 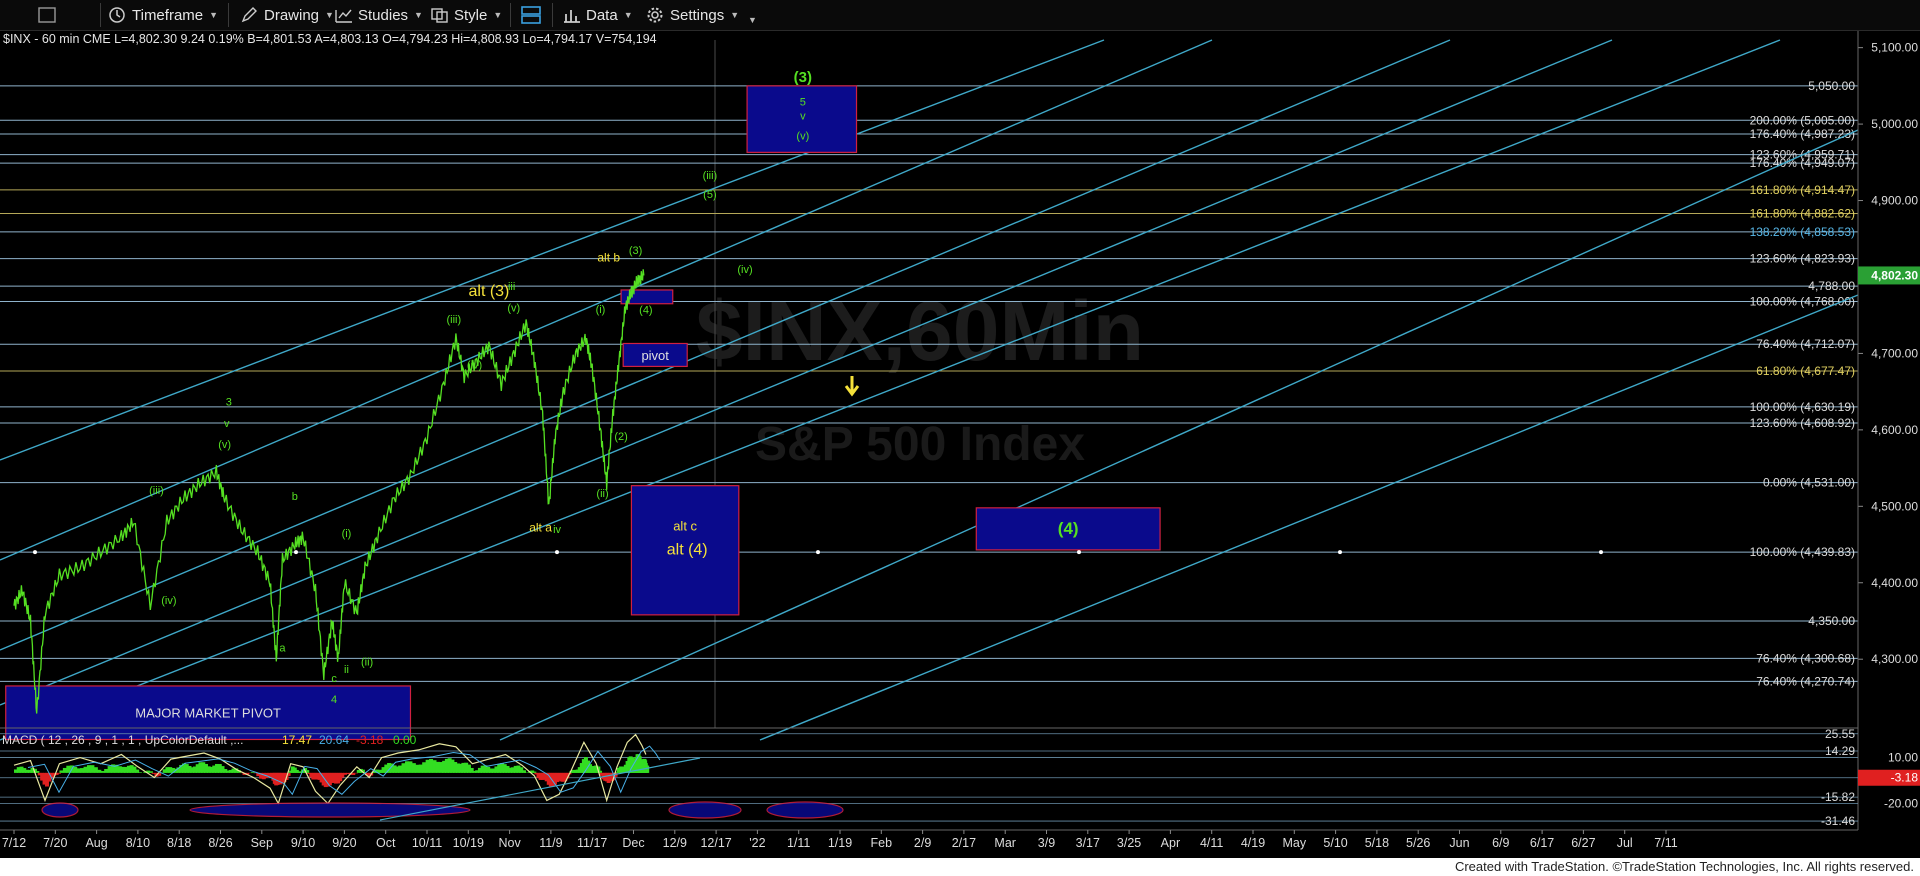 What do you see at coordinates (597, 15) in the screenshot?
I see `data-button: Data ▼` at bounding box center [597, 15].